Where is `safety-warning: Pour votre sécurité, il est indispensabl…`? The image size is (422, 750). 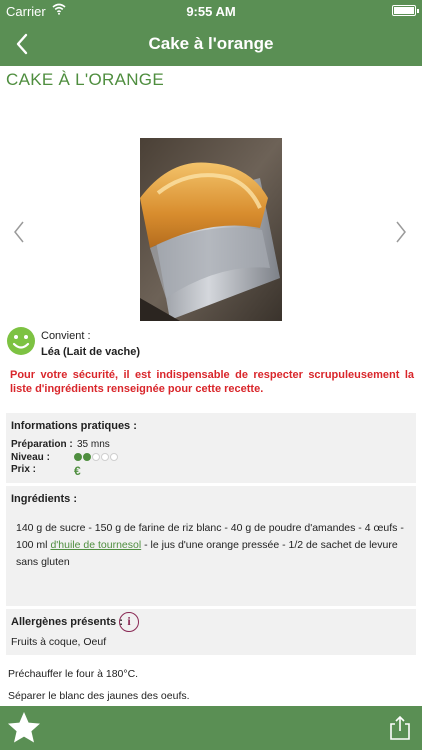
safety-warning: Pour votre sécurité, il est indispensabl… is located at coordinates (212, 382).